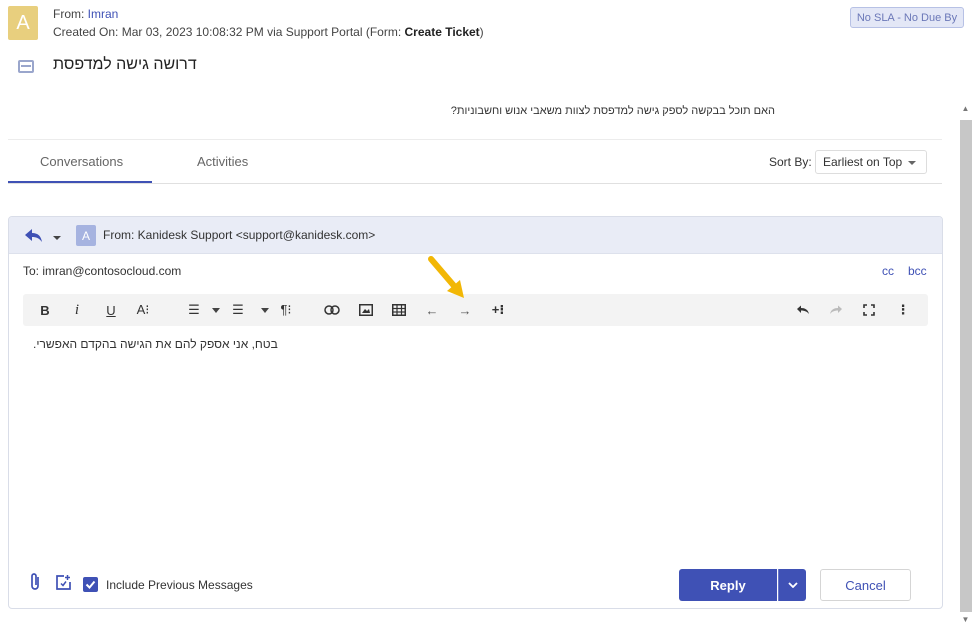 The width and height of the screenshot is (975, 634). What do you see at coordinates (475, 139) in the screenshot?
I see `divider` at bounding box center [475, 139].